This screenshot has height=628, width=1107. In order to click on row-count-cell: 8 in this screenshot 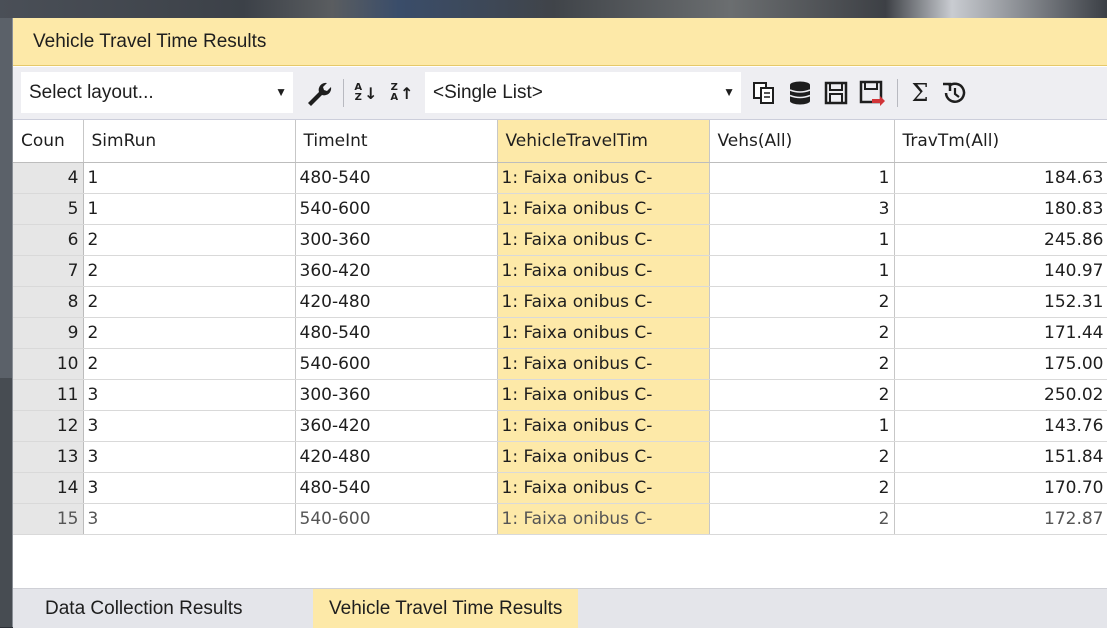, I will do `click(48, 302)`.